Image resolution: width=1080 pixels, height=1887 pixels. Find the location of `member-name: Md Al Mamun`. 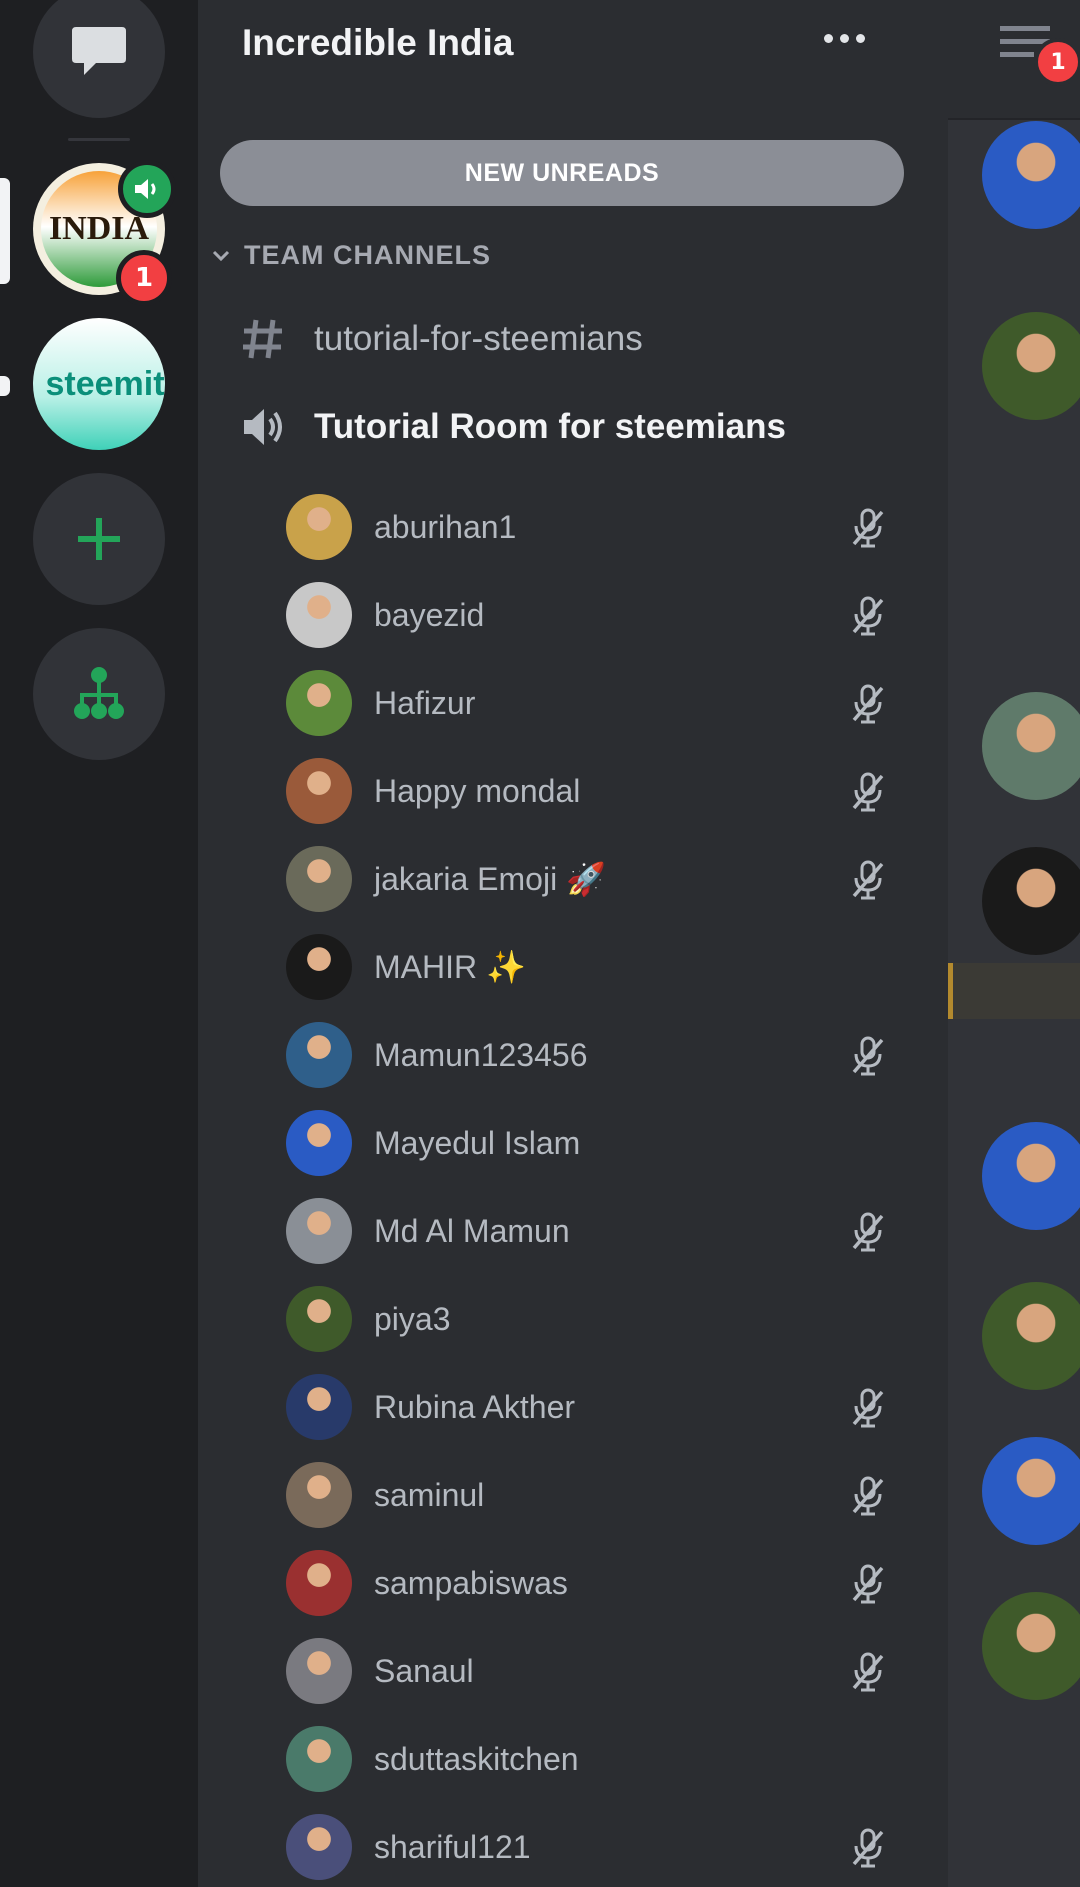

member-name: Md Al Mamun is located at coordinates (472, 1230).